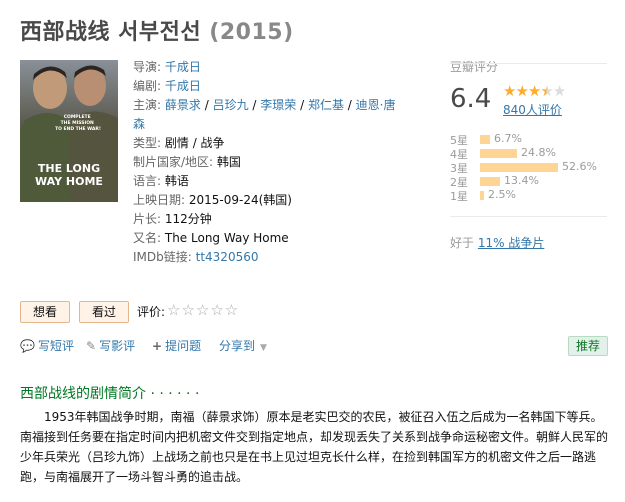  I want to click on better-than: 好于 11% 战争片, so click(497, 242).